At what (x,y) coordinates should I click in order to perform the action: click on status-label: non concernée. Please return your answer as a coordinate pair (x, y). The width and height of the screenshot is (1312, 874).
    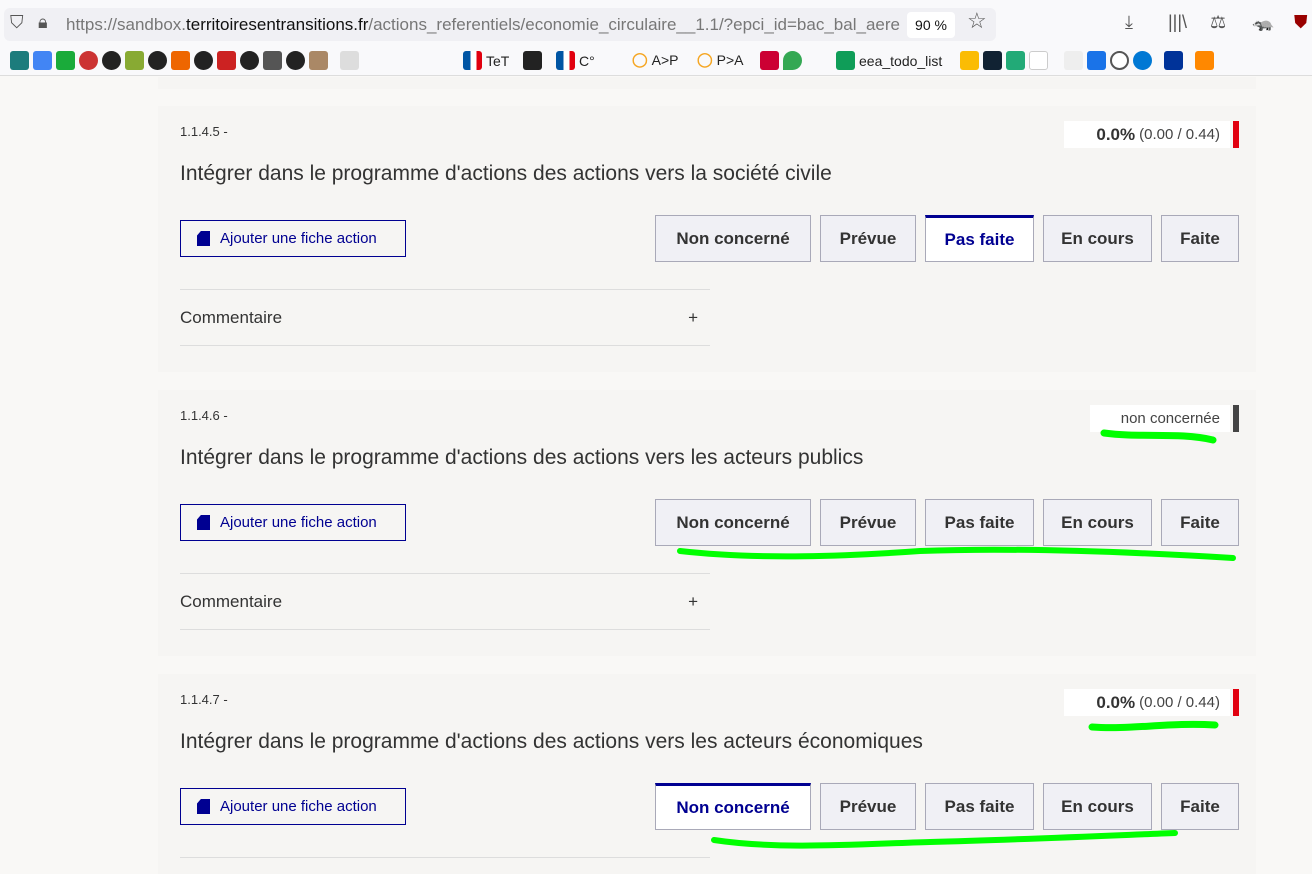
    Looking at the image, I should click on (1160, 418).